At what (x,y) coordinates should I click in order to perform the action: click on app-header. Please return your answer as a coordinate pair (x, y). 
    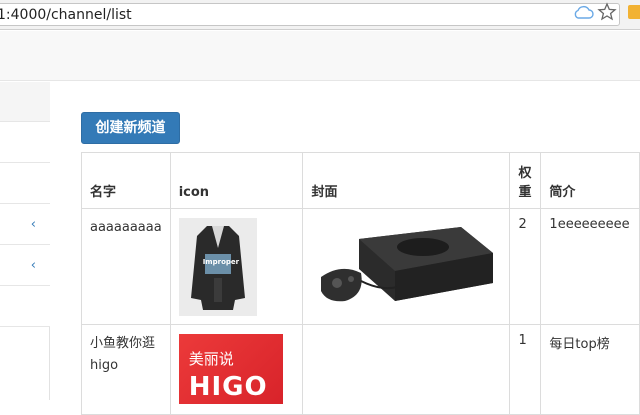
    Looking at the image, I should click on (320, 56).